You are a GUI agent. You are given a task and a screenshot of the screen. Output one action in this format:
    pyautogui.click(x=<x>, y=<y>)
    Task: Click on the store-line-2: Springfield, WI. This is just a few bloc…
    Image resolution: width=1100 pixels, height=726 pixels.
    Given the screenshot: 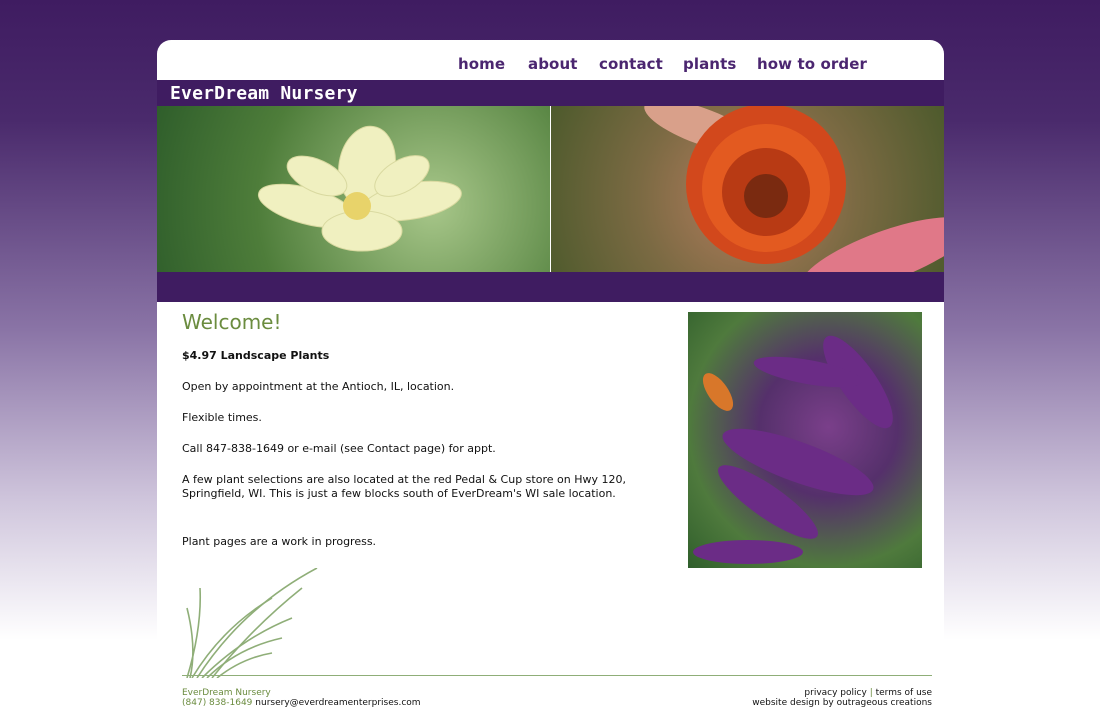 What is the action you would take?
    pyautogui.click(x=399, y=493)
    